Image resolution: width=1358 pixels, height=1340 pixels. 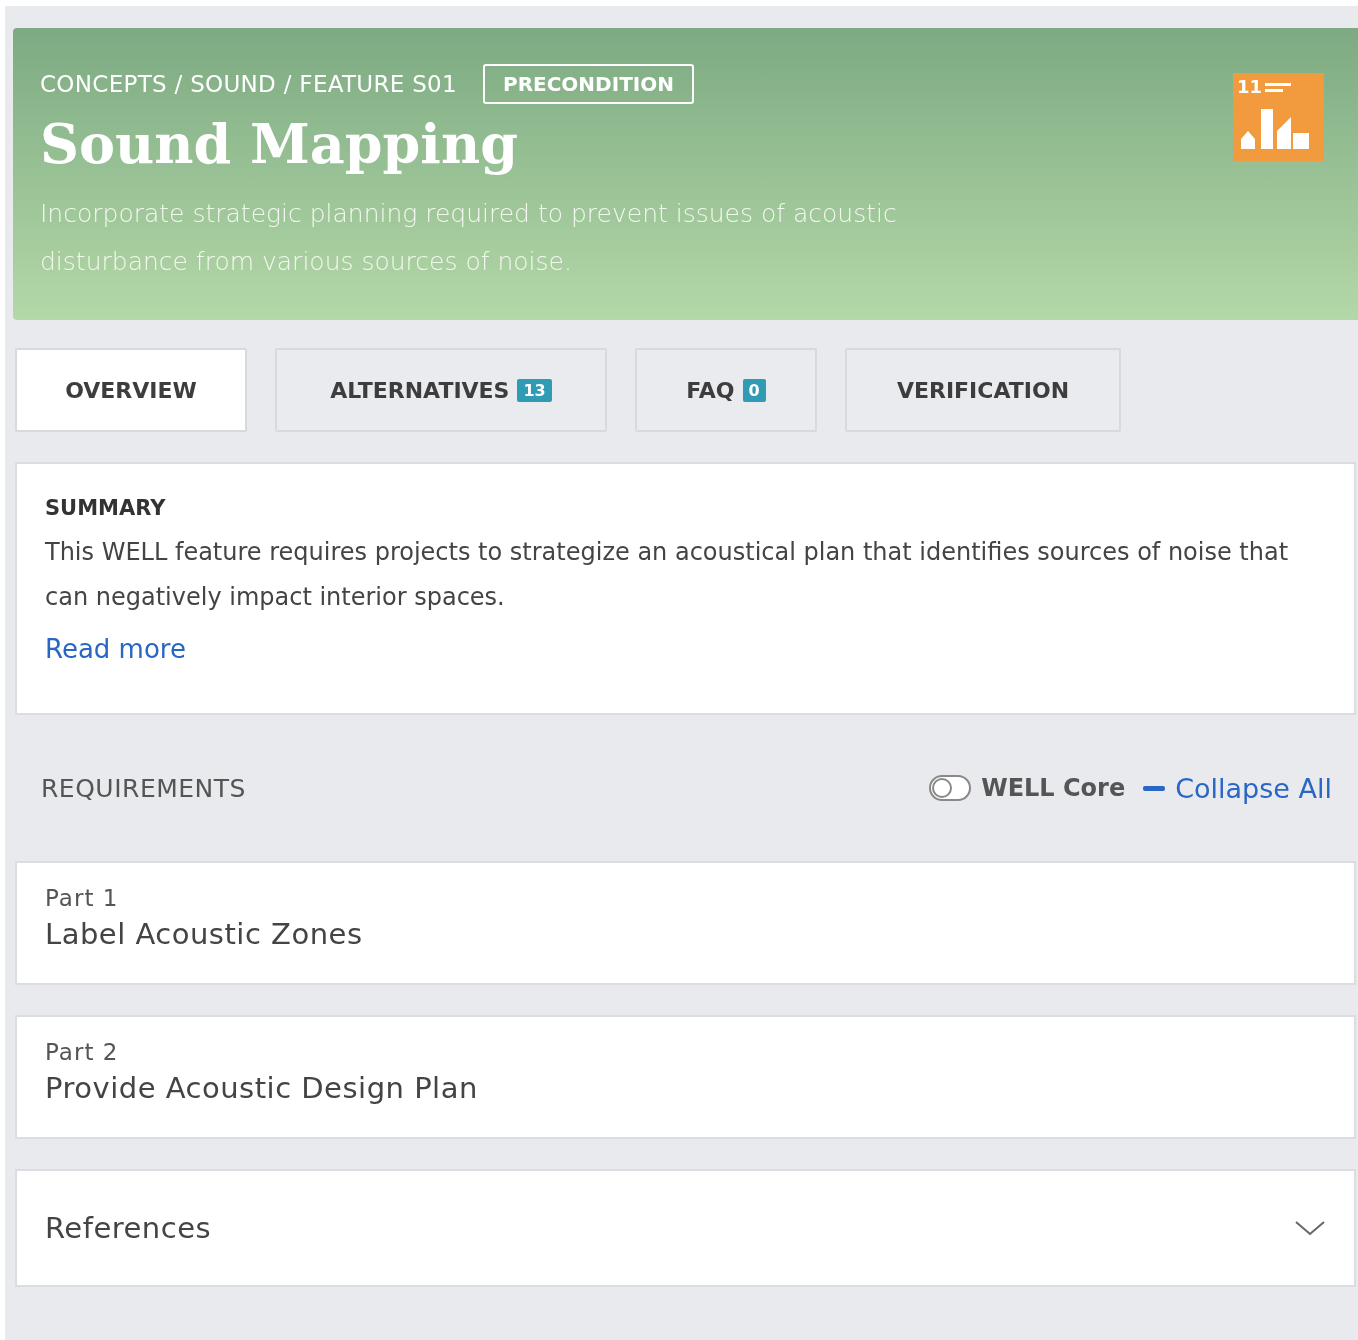 I want to click on part-title: Label Acoustic Zones, so click(x=204, y=934).